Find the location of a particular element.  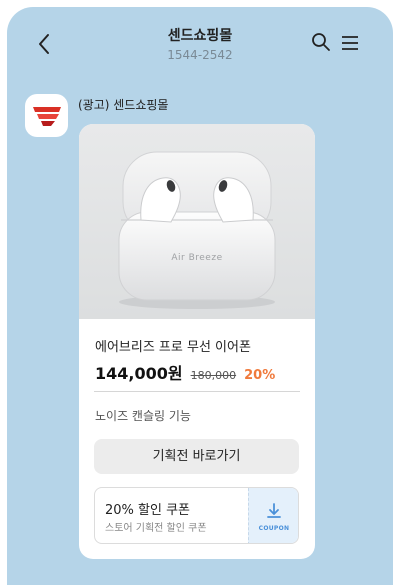

page-title: 센드쇼핑몰 is located at coordinates (200, 36).